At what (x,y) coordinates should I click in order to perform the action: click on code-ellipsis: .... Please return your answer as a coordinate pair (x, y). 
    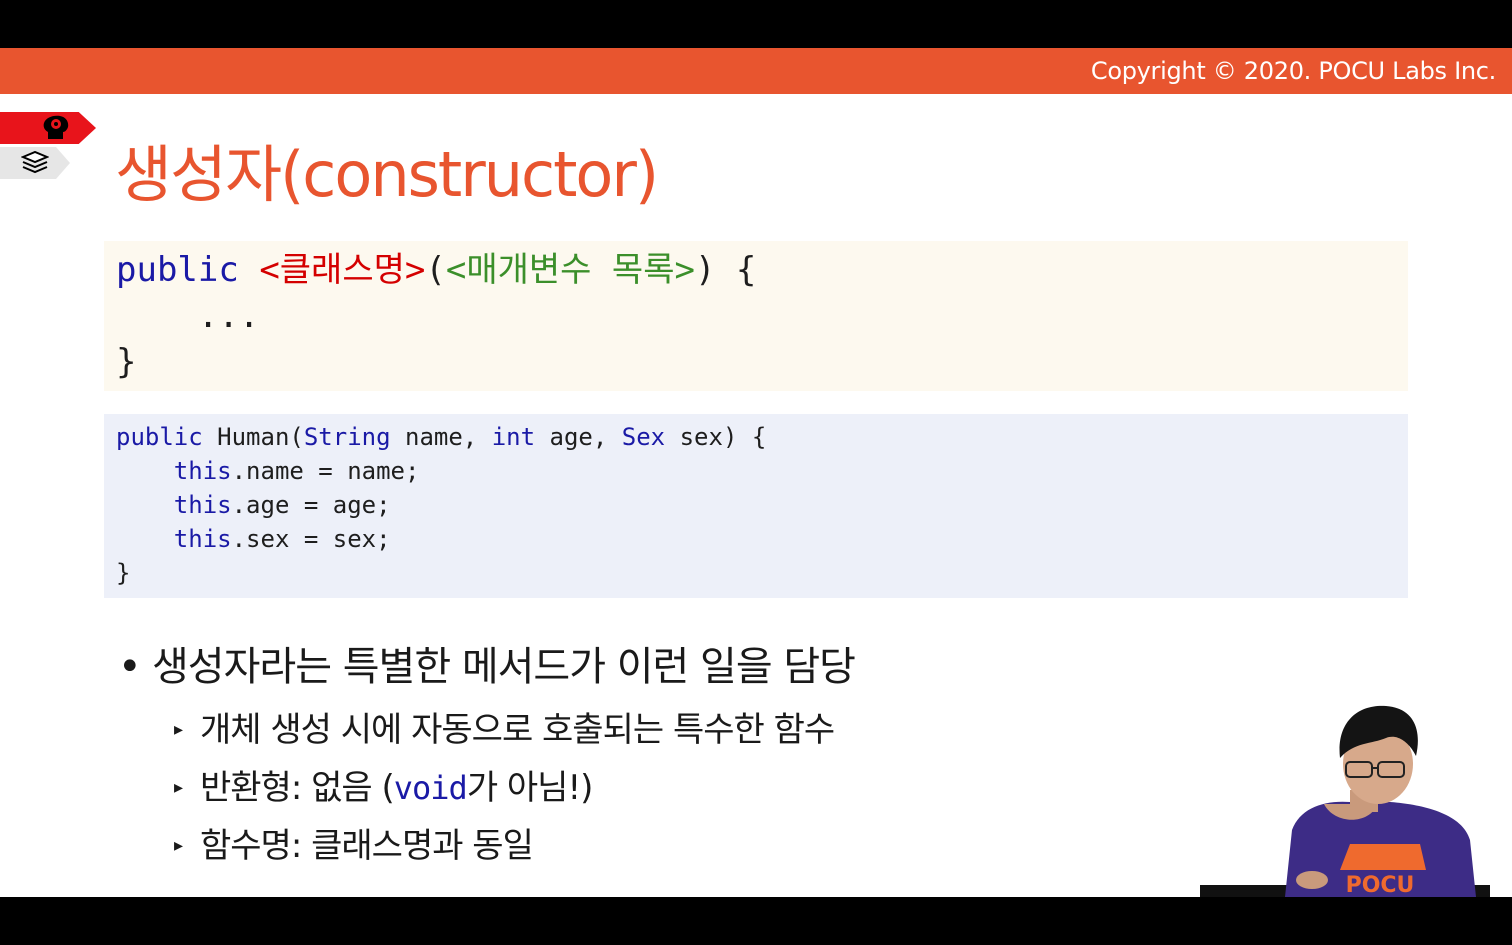
    Looking at the image, I should click on (188, 316).